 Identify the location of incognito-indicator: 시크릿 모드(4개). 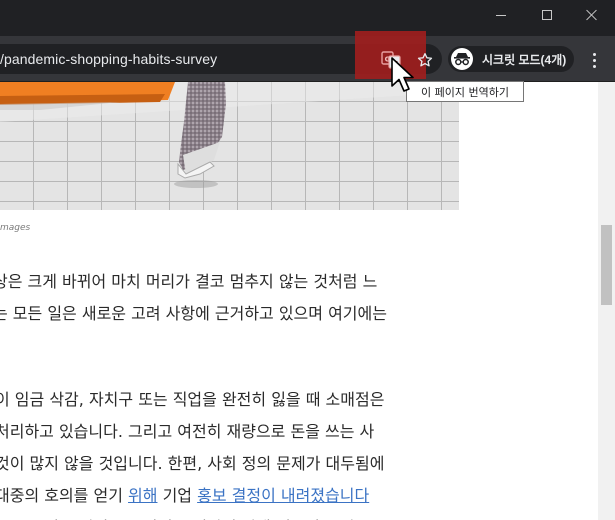
(511, 59).